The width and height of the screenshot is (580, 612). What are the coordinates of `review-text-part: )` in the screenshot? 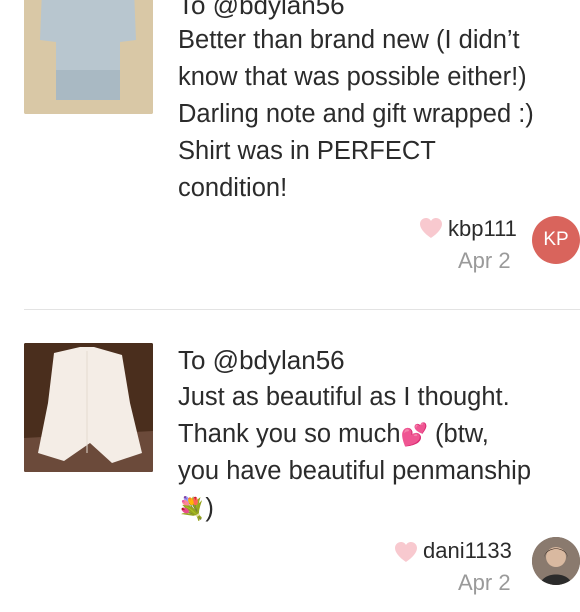 It's located at (209, 508).